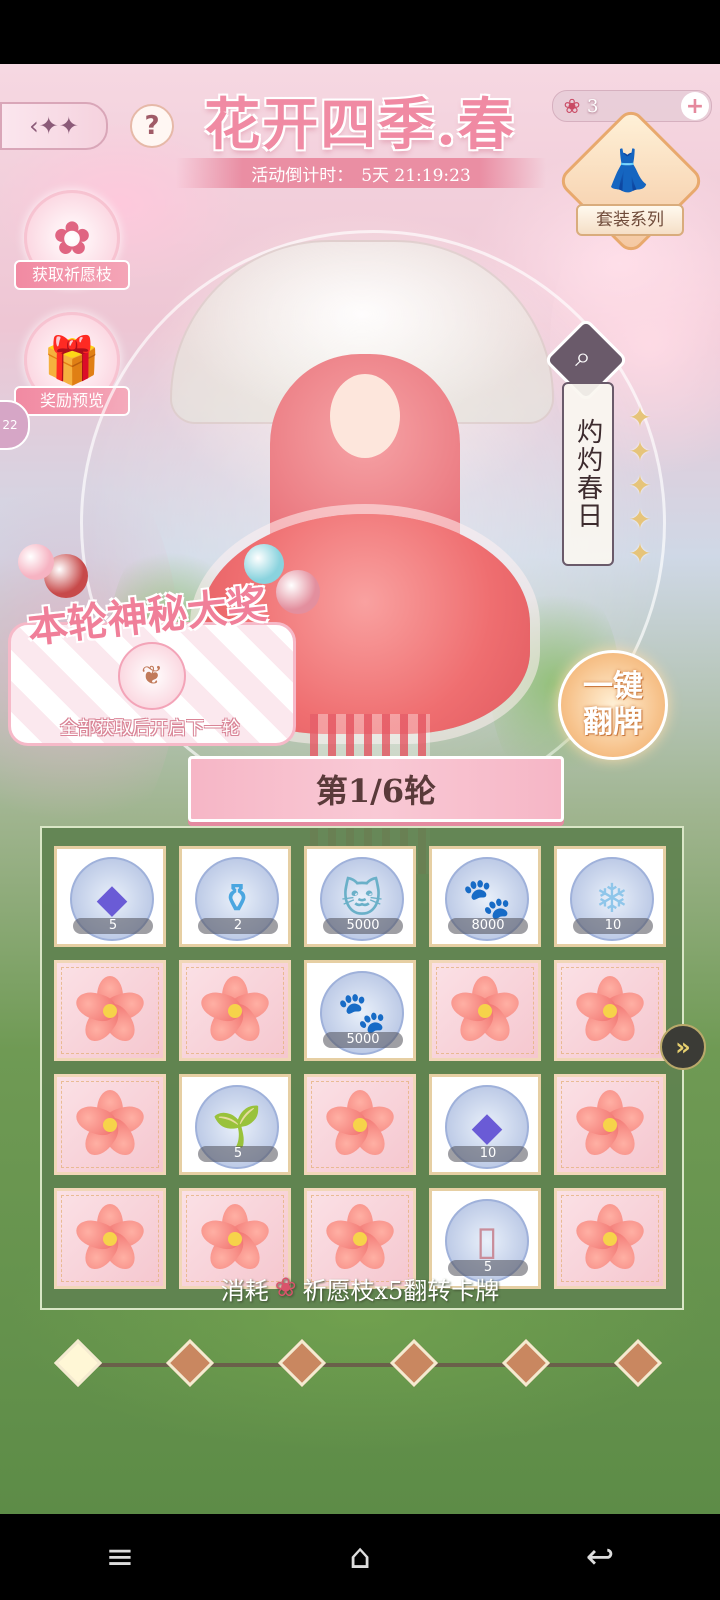  What do you see at coordinates (583, 357) in the screenshot?
I see `search-icon: ⌕` at bounding box center [583, 357].